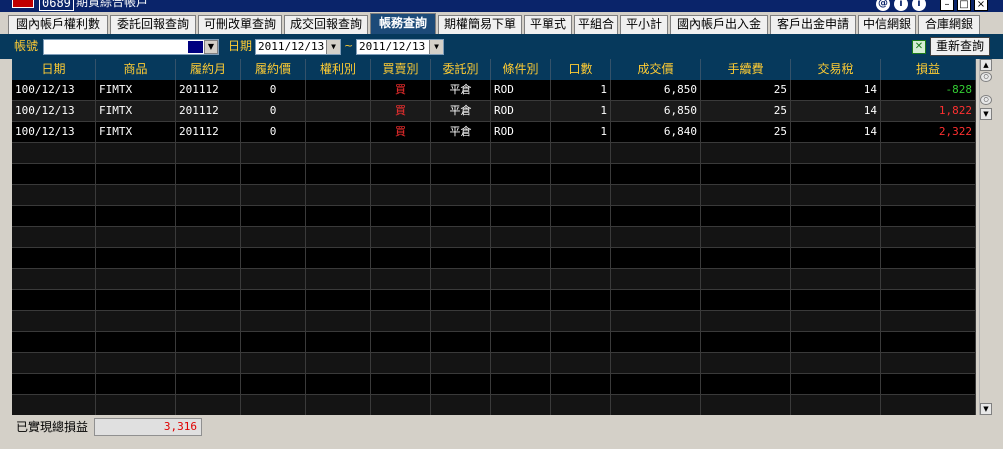 The image size is (1003, 449). I want to click on info-icon-2: i, so click(919, 5).